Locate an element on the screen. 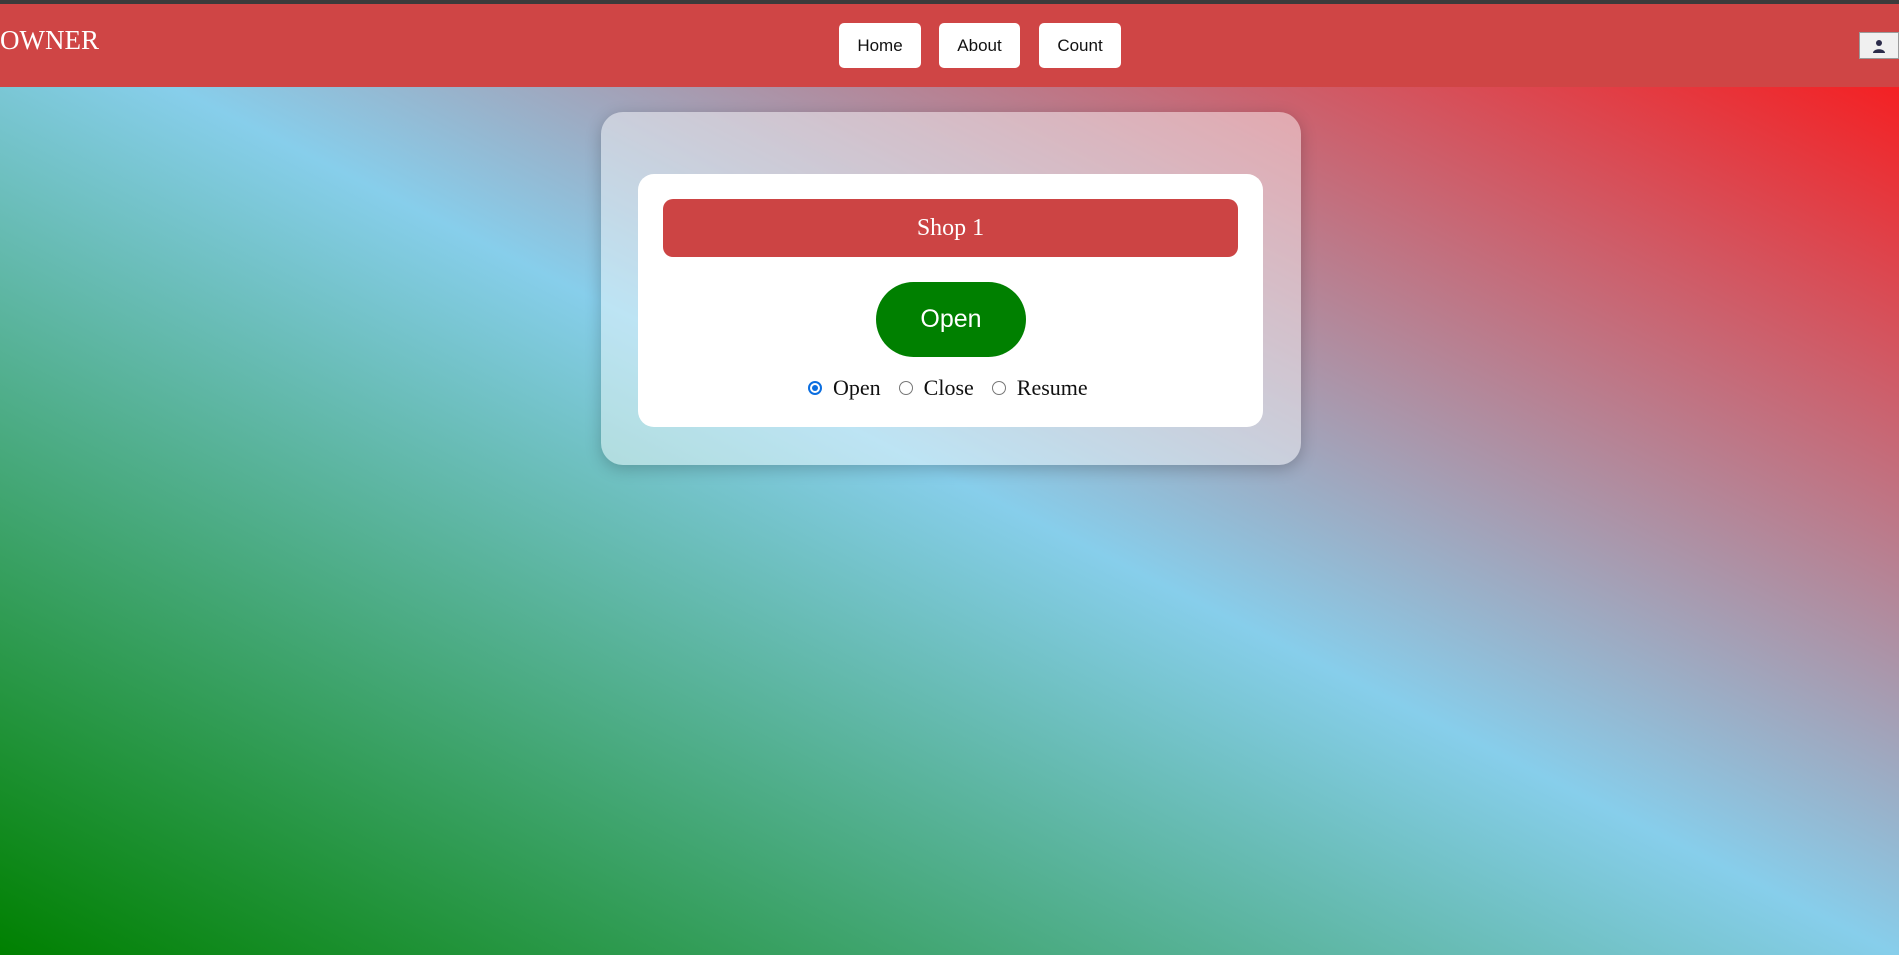 Image resolution: width=1899 pixels, height=955 pixels. radio-resume is located at coordinates (998, 388).